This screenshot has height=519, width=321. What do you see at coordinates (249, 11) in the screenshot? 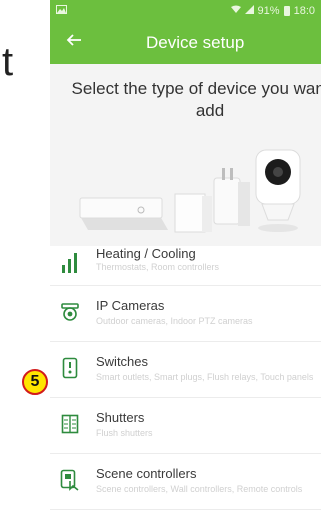
I see `signal-icon` at bounding box center [249, 11].